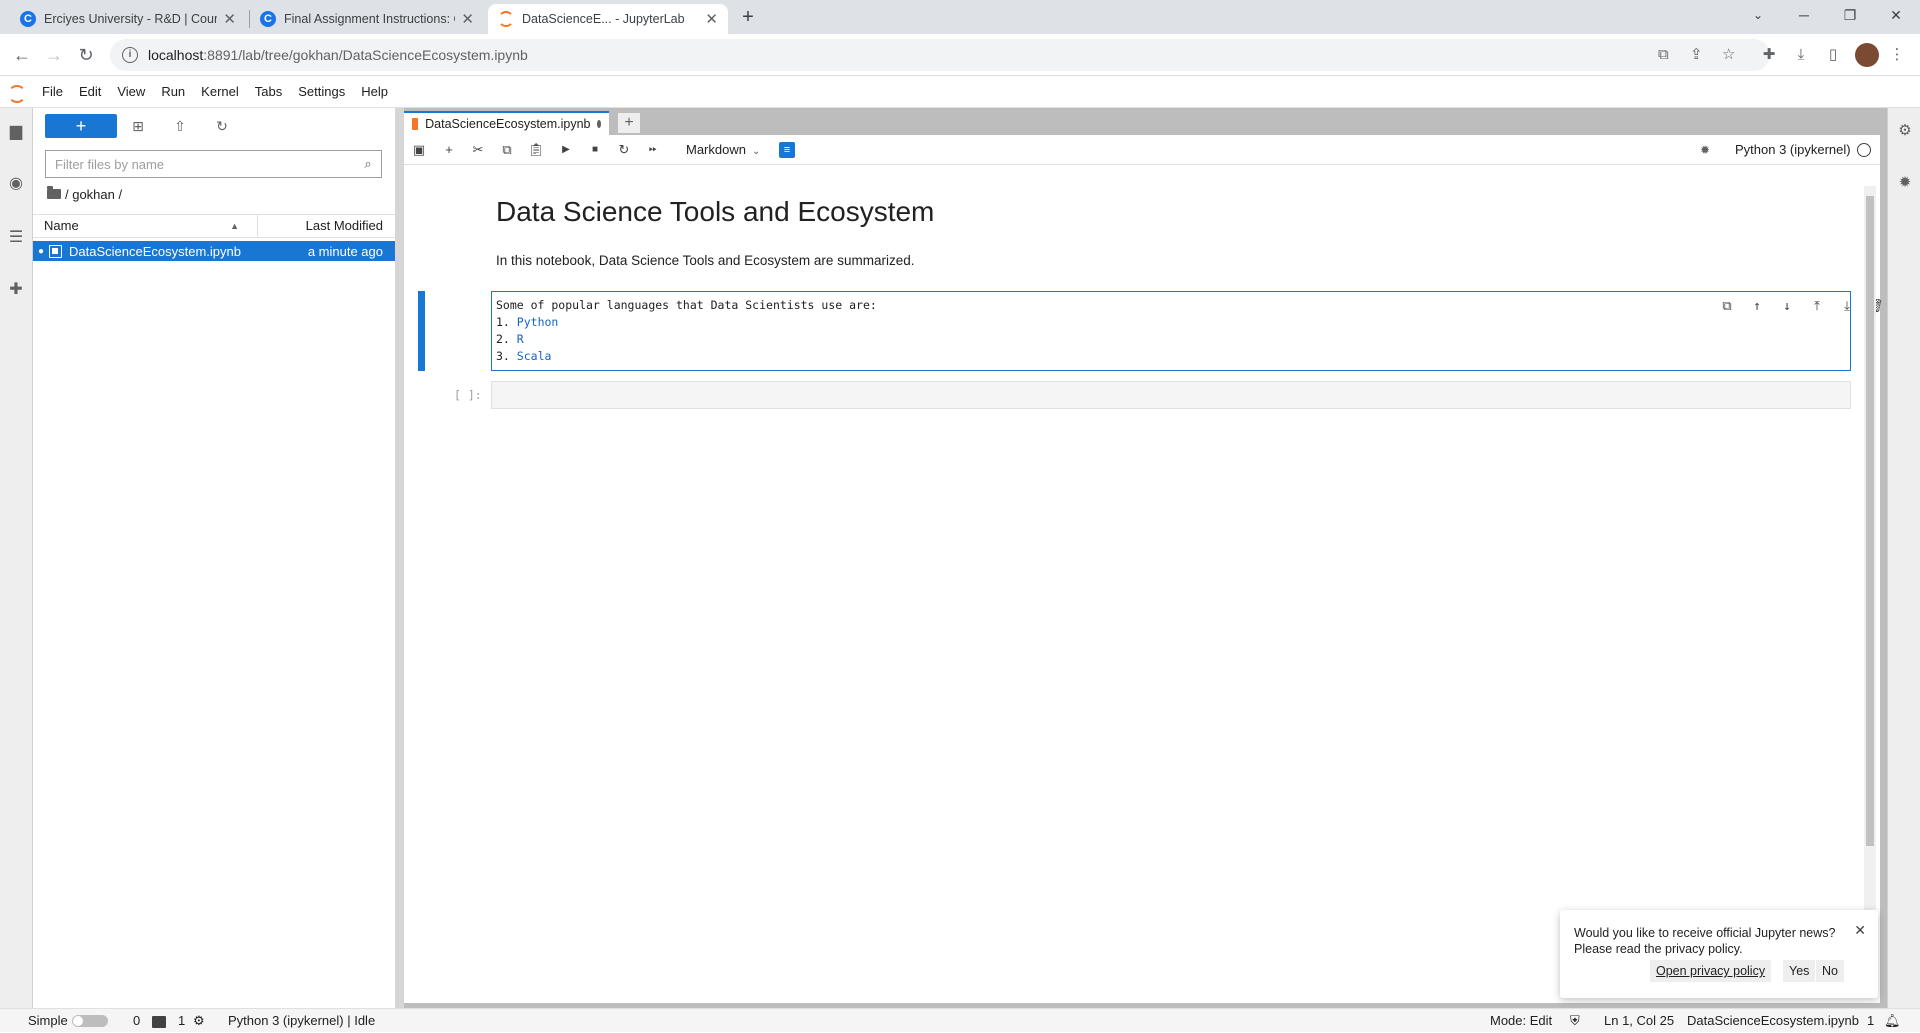 This screenshot has height=1033, width=1920. Describe the element at coordinates (222, 126) in the screenshot. I see `refresh-icon: ↻` at that location.